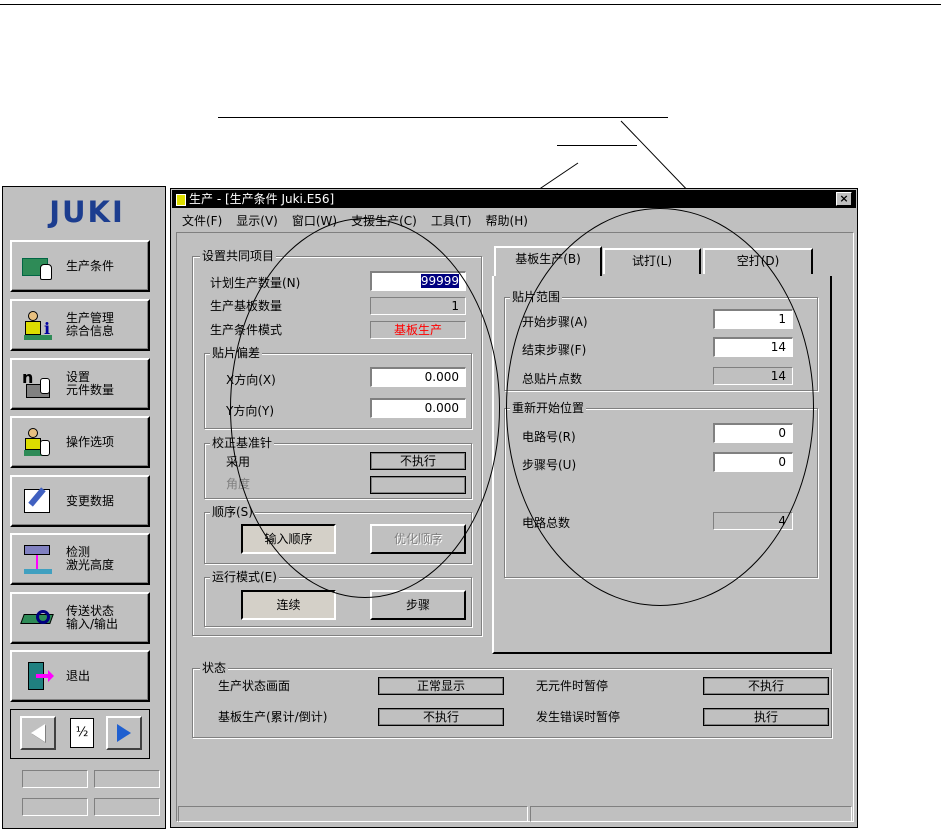 Image resolution: width=941 pixels, height=829 pixels. What do you see at coordinates (758, 261) in the screenshot?
I see `tab-dry-run: 空打(D)` at bounding box center [758, 261].